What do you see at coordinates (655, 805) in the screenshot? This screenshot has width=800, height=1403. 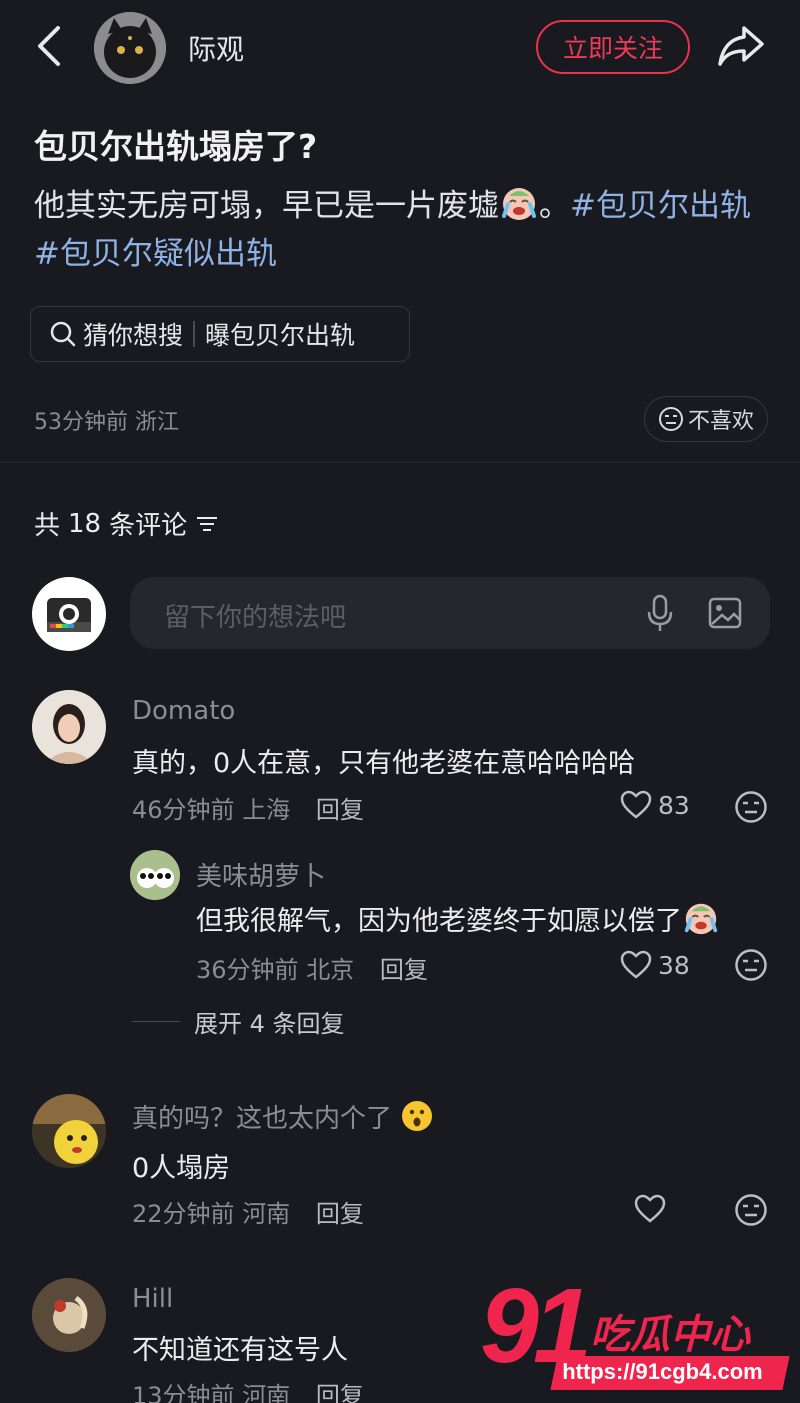 I see `like-button: 83` at bounding box center [655, 805].